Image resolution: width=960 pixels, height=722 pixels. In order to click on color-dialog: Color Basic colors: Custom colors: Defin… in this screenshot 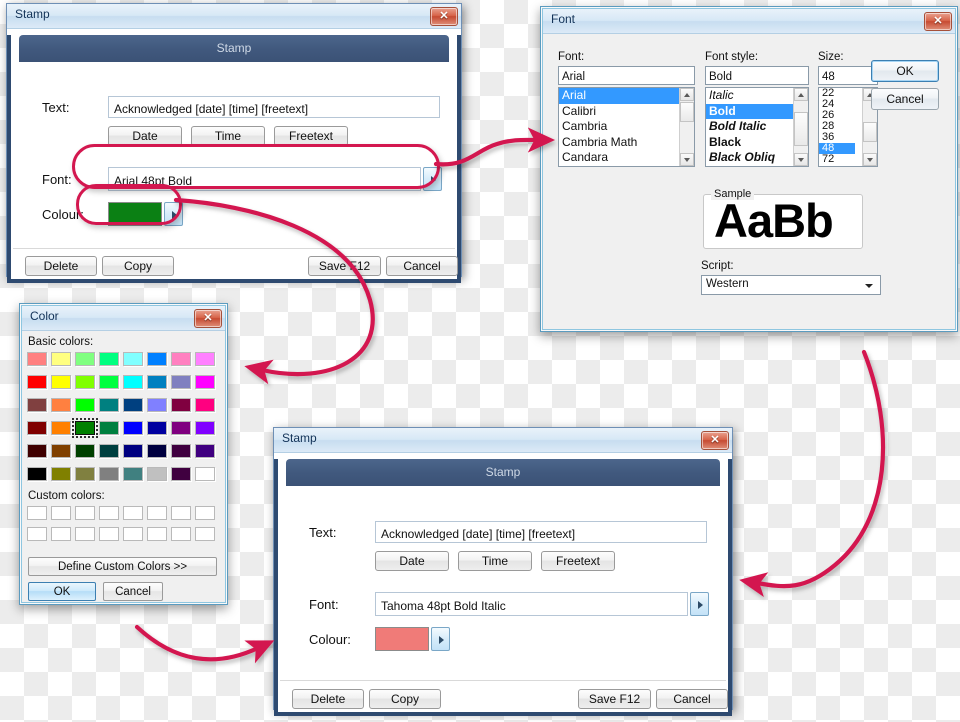, I will do `click(123, 454)`.